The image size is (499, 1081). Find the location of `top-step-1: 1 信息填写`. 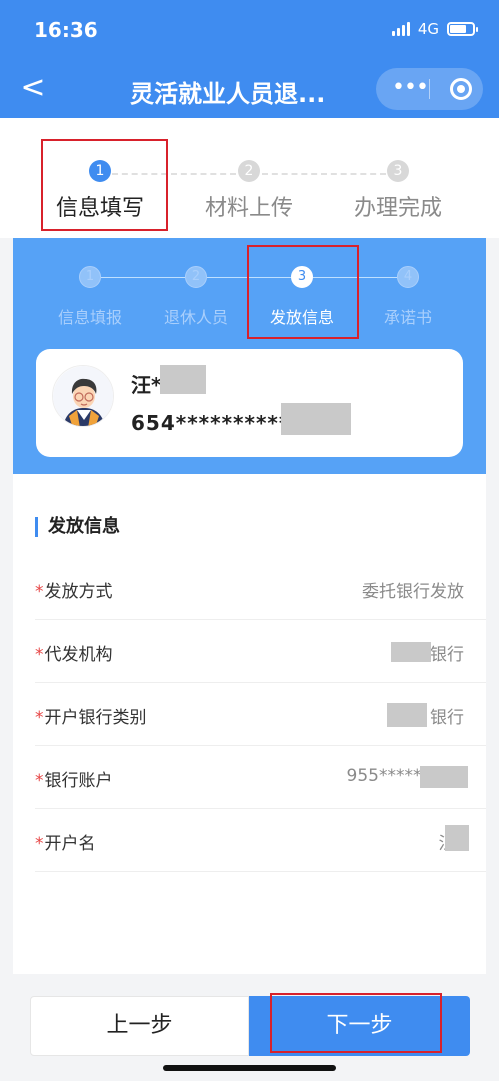

top-step-1: 1 信息填写 is located at coordinates (100, 191).